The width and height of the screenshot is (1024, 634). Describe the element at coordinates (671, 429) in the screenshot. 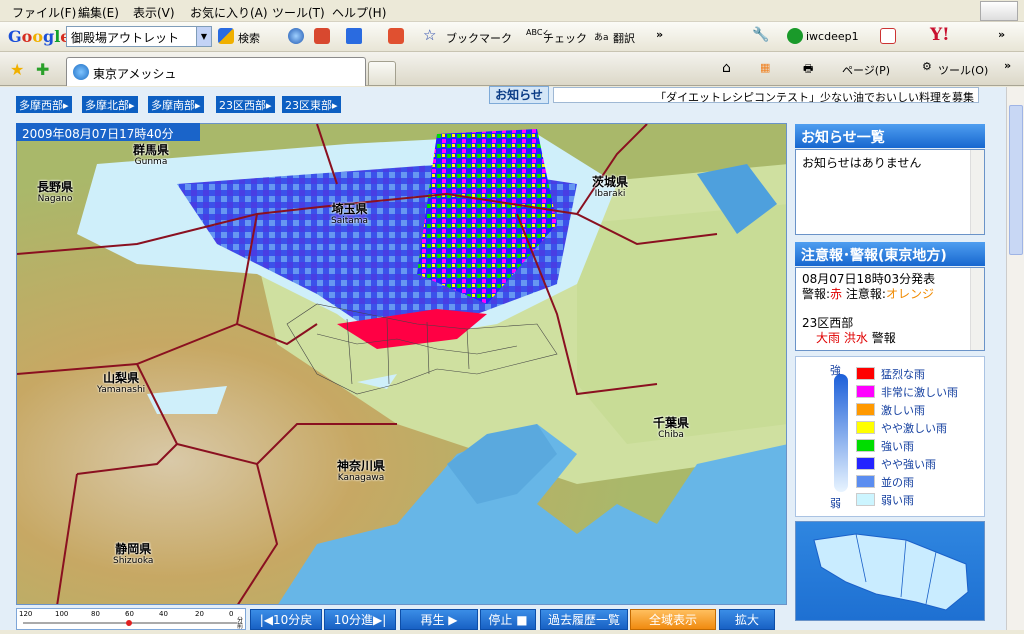

I see `map-label-chiba: 千葉県 Chiba` at that location.